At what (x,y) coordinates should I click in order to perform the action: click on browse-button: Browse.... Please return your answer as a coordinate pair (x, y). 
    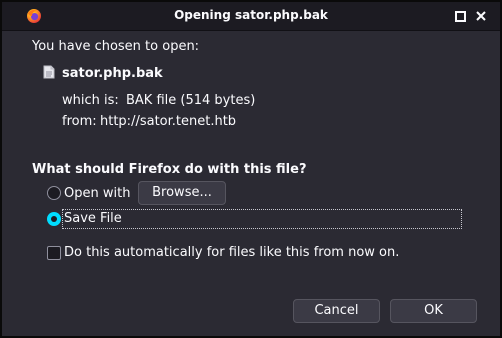
    Looking at the image, I should click on (182, 193).